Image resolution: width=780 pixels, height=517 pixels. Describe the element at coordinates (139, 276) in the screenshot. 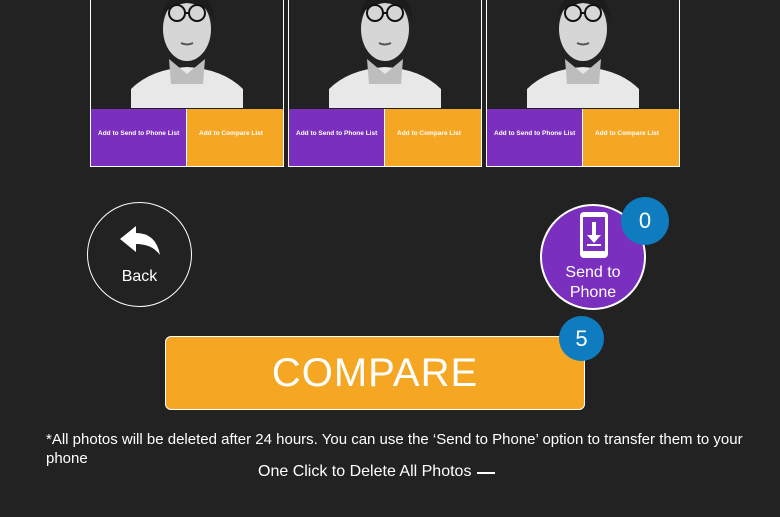

I see `back-label: Back` at that location.